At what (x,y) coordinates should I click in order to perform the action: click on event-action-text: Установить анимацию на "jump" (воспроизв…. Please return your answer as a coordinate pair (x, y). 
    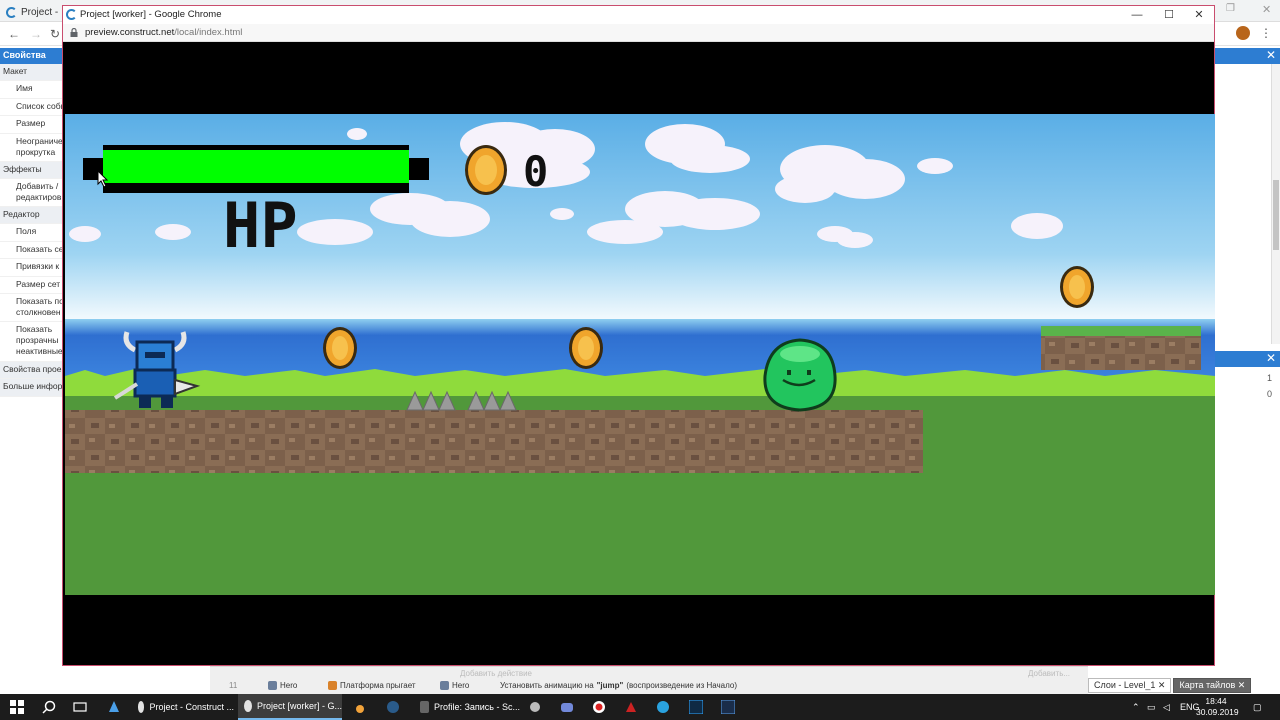
    Looking at the image, I should click on (618, 685).